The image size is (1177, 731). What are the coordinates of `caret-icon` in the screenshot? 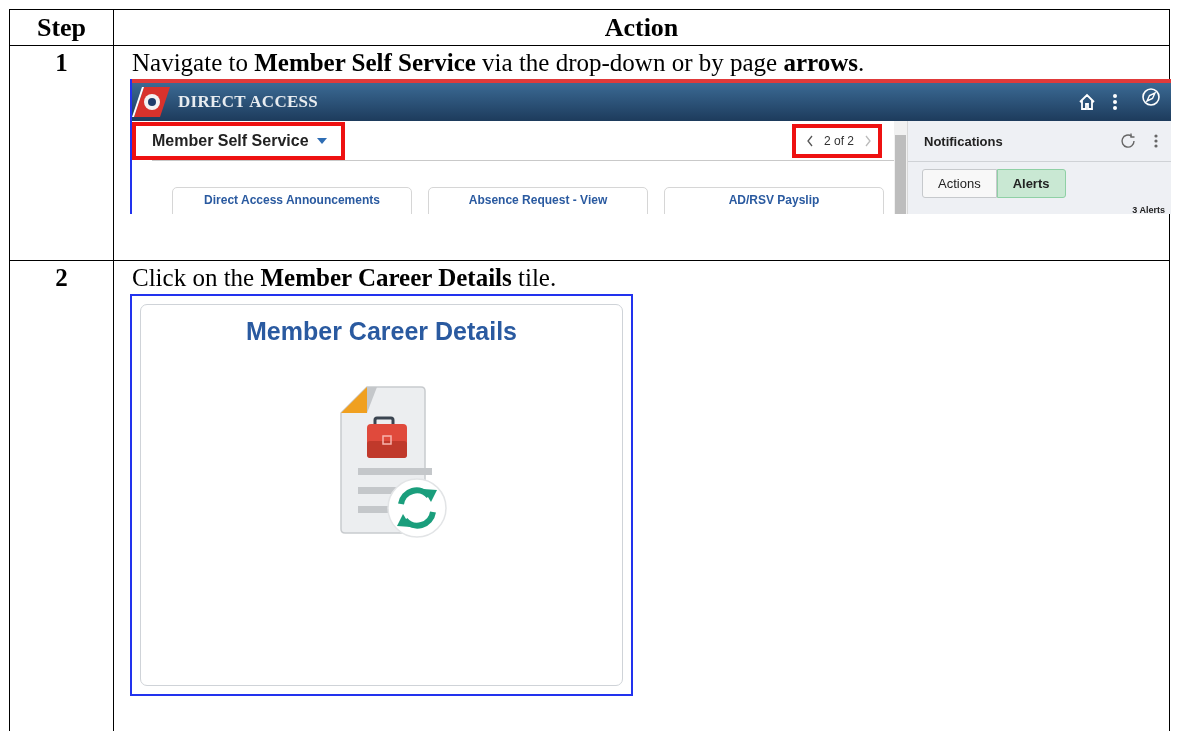 It's located at (321, 140).